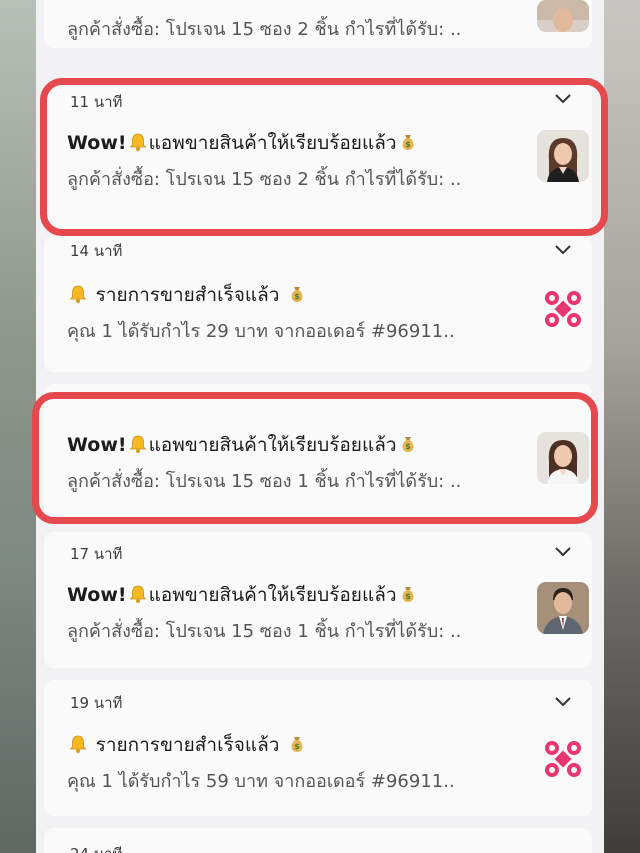 Image resolution: width=640 pixels, height=853 pixels. What do you see at coordinates (96, 847) in the screenshot?
I see `notification-time: 24 นาที` at bounding box center [96, 847].